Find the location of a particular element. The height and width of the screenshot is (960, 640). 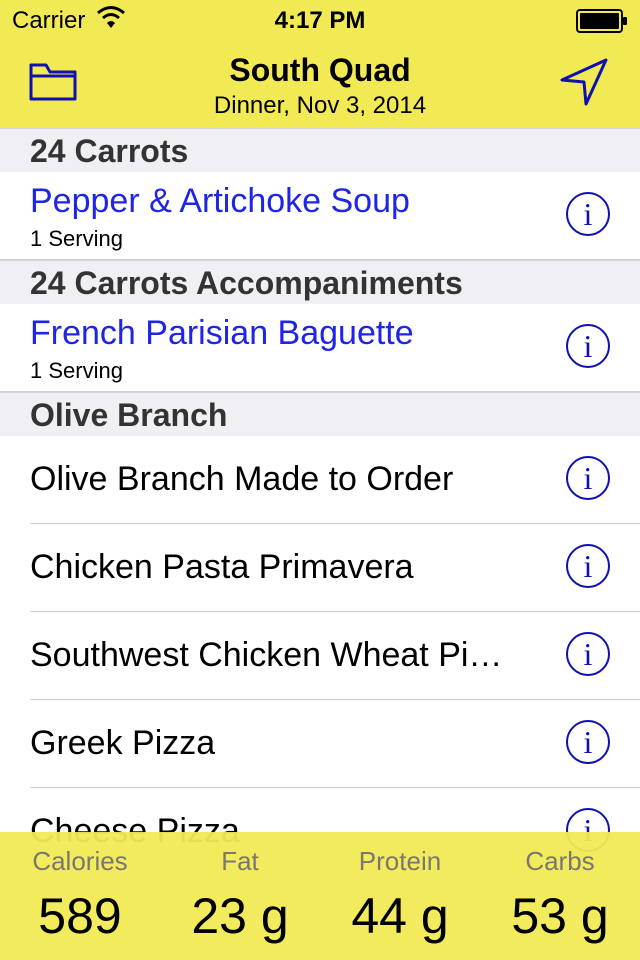

item-title: Greek Pizza is located at coordinates (123, 743).